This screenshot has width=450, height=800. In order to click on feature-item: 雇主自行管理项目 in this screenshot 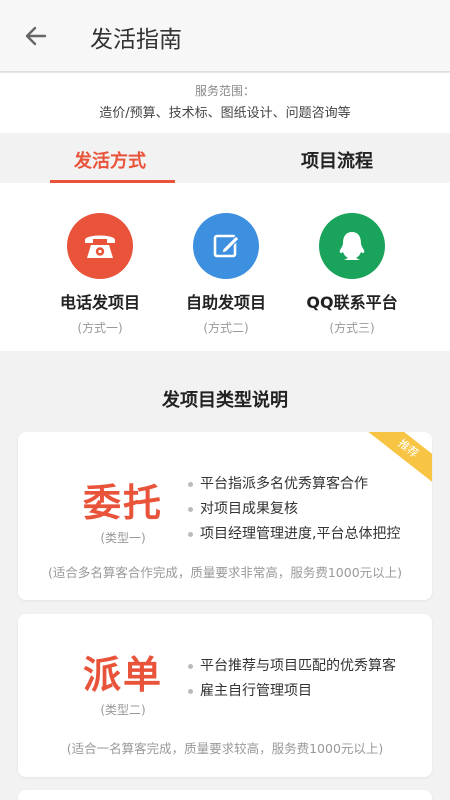, I will do `click(292, 691)`.